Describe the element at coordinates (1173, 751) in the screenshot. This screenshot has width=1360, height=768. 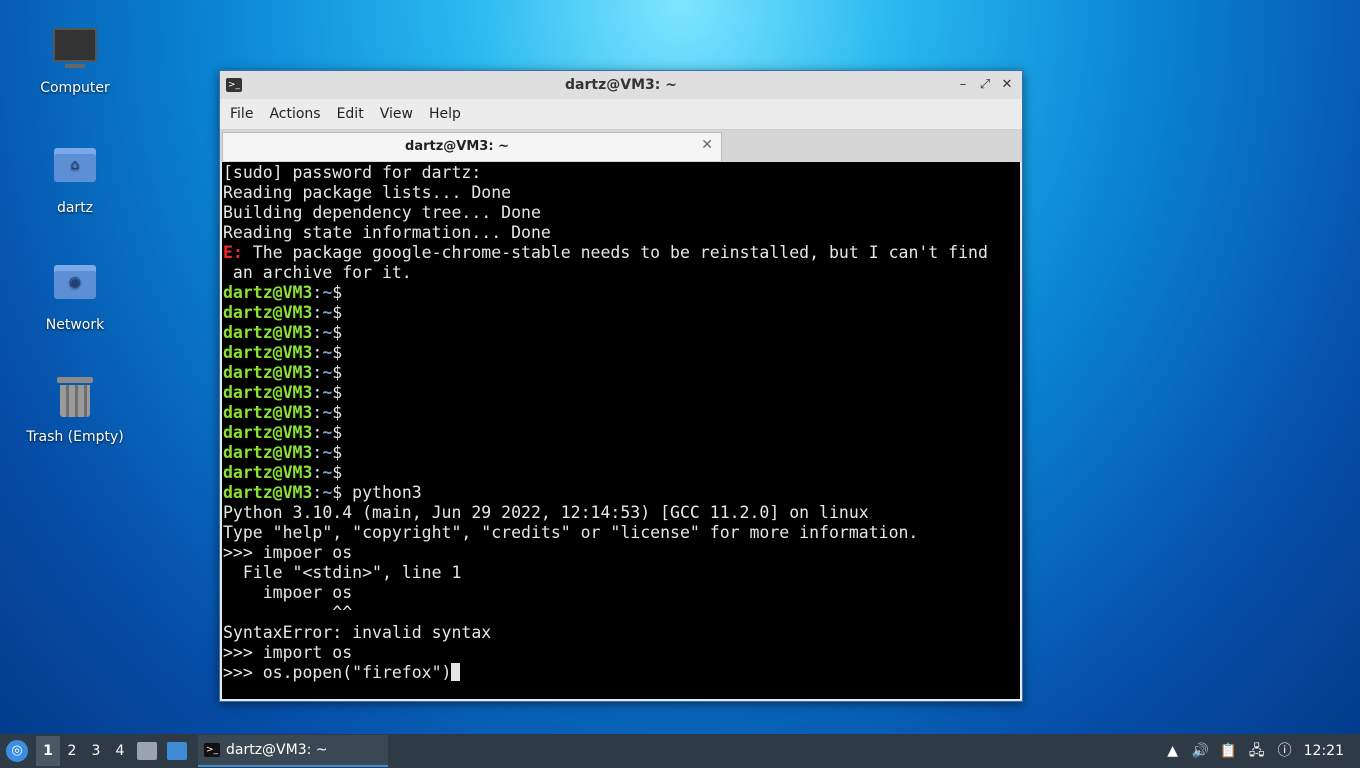
I see `up-arrow-icon: ▲` at that location.